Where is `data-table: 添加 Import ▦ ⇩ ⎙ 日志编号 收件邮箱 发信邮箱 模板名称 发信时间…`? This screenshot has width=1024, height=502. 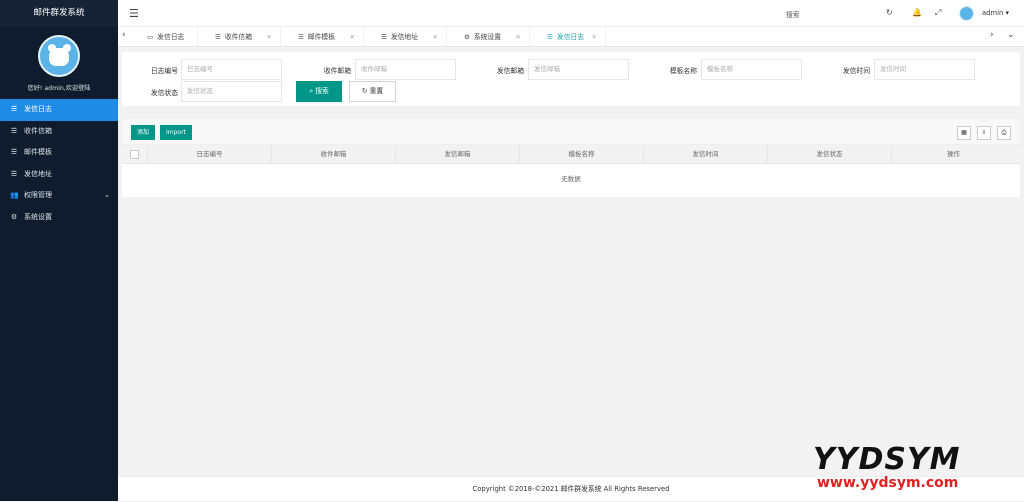
data-table: 添加 Import ▦ ⇩ ⎙ 日志编号 收件邮箱 发信邮箱 模板名称 发信时间… is located at coordinates (571, 158).